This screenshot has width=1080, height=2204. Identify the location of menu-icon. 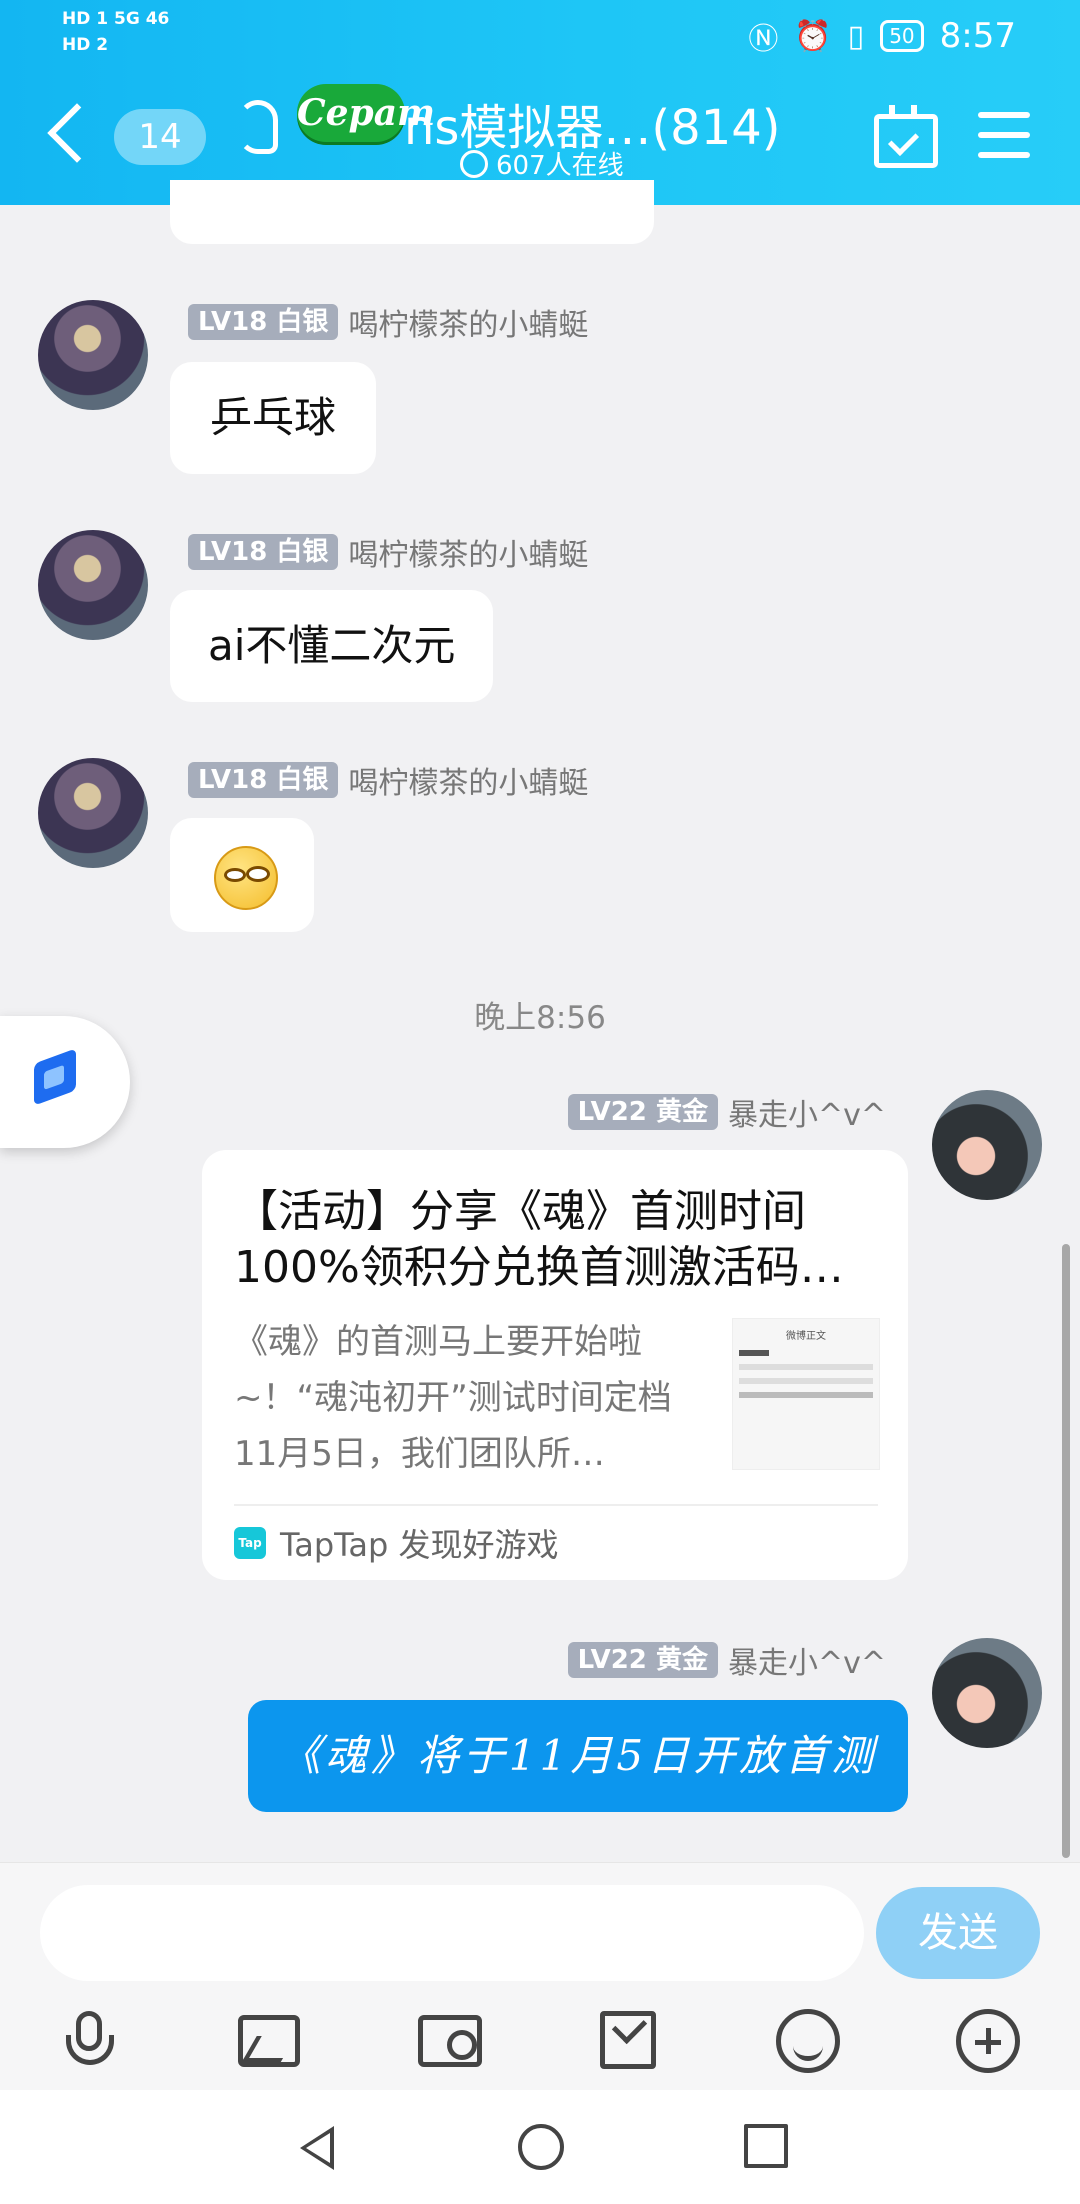
(1004, 115).